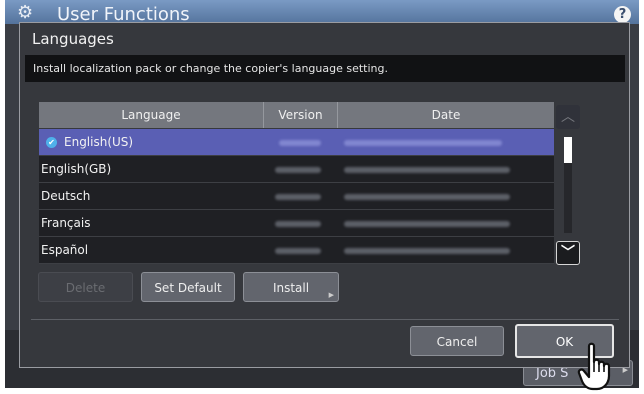 This screenshot has height=394, width=644. I want to click on table-header: Language Version Date, so click(296, 115).